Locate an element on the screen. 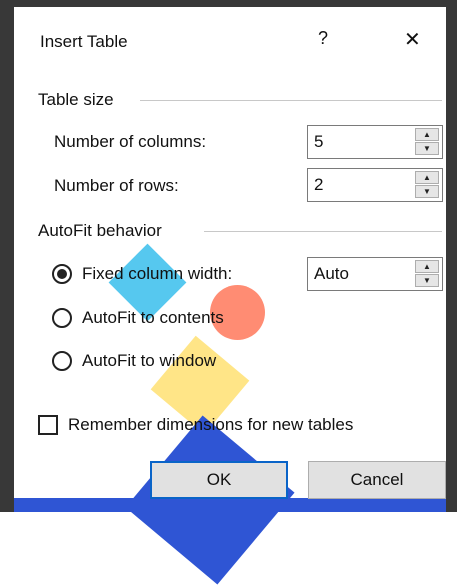 This screenshot has height=585, width=457. columns-spinner: ▲ ▼ is located at coordinates (375, 142).